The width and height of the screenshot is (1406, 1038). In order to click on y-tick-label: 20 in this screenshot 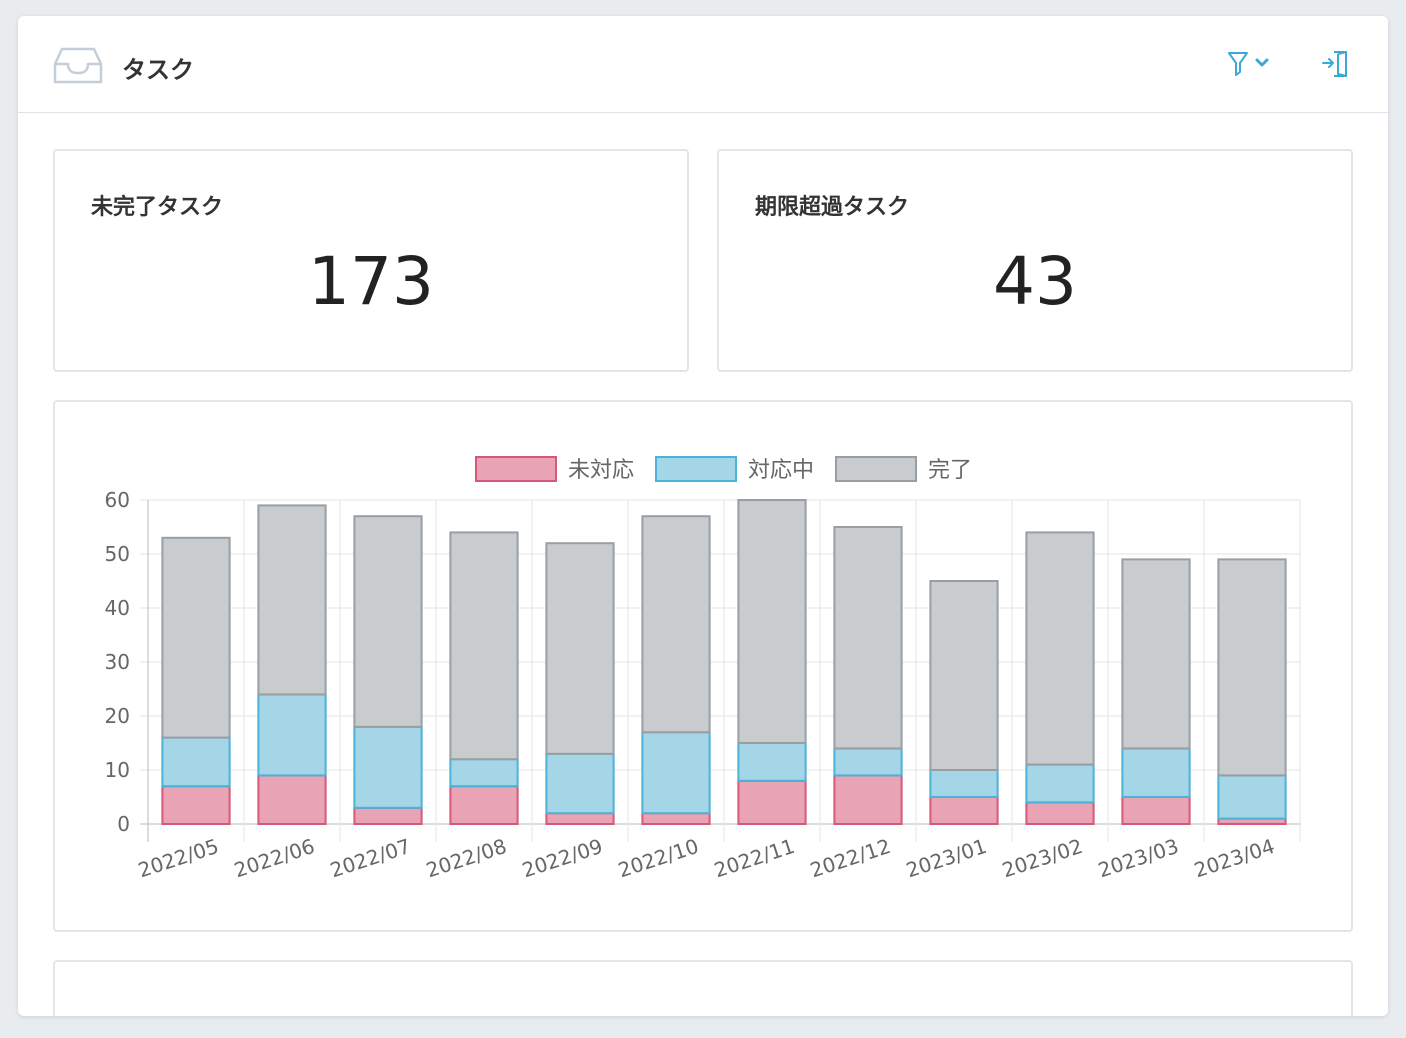, I will do `click(117, 716)`.